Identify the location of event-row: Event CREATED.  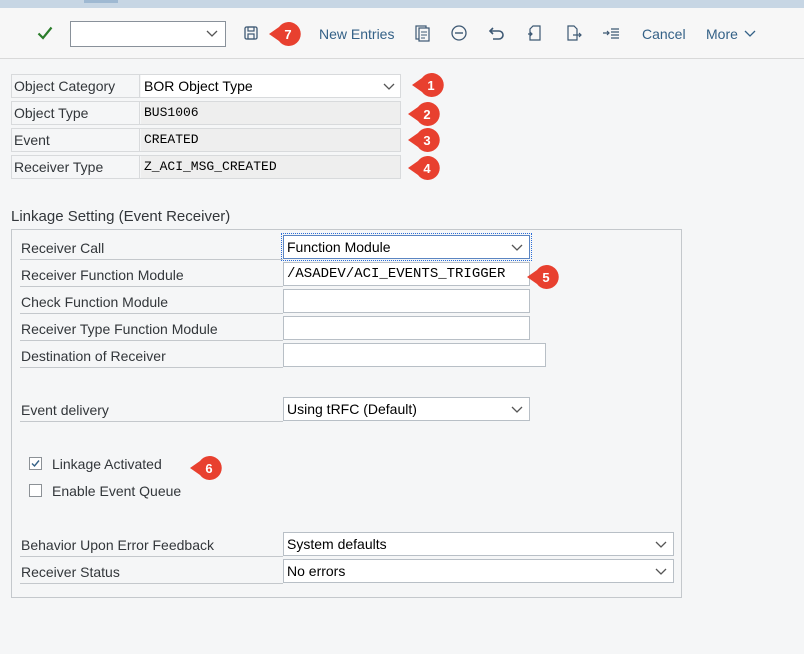
(206, 140).